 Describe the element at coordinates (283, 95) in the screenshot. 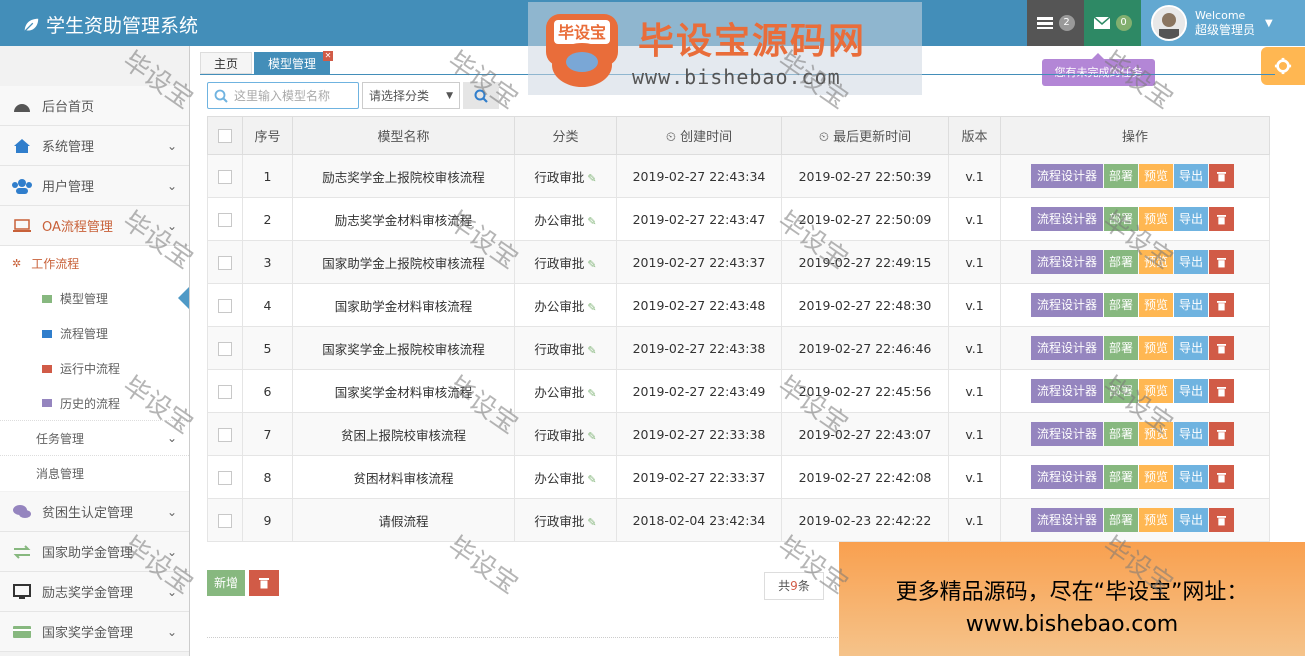

I see `search-input: 这里输入模型名称` at that location.